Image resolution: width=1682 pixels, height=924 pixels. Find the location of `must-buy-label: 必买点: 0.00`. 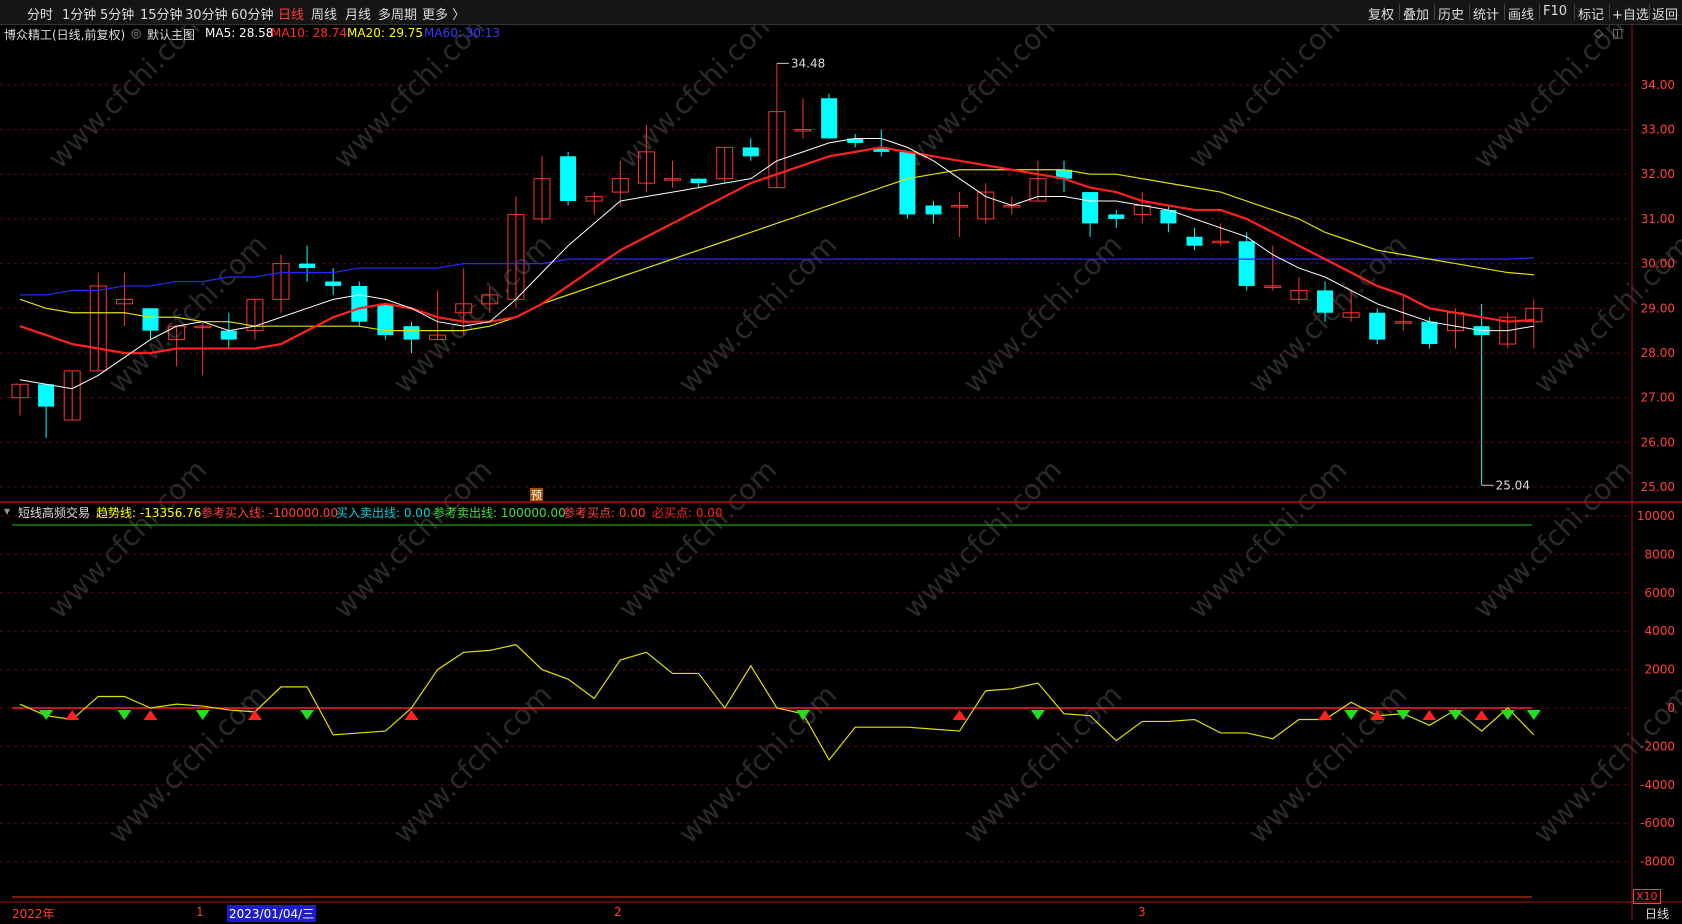

must-buy-label: 必买点: 0.00 is located at coordinates (687, 513).